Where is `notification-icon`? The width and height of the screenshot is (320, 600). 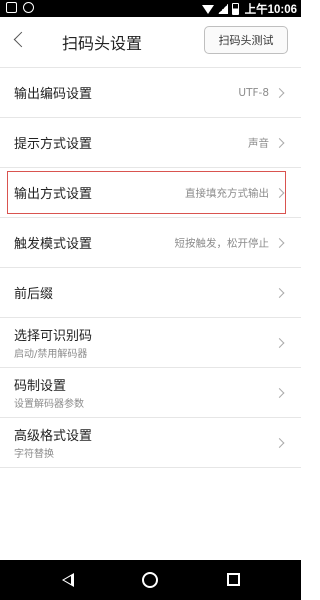 notification-icon is located at coordinates (11, 7).